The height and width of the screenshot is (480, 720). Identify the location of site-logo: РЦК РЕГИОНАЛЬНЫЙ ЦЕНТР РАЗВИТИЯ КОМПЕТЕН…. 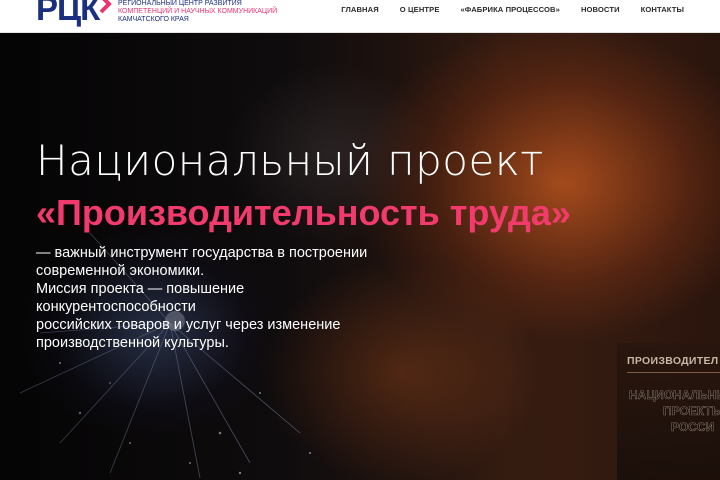
(156, 13).